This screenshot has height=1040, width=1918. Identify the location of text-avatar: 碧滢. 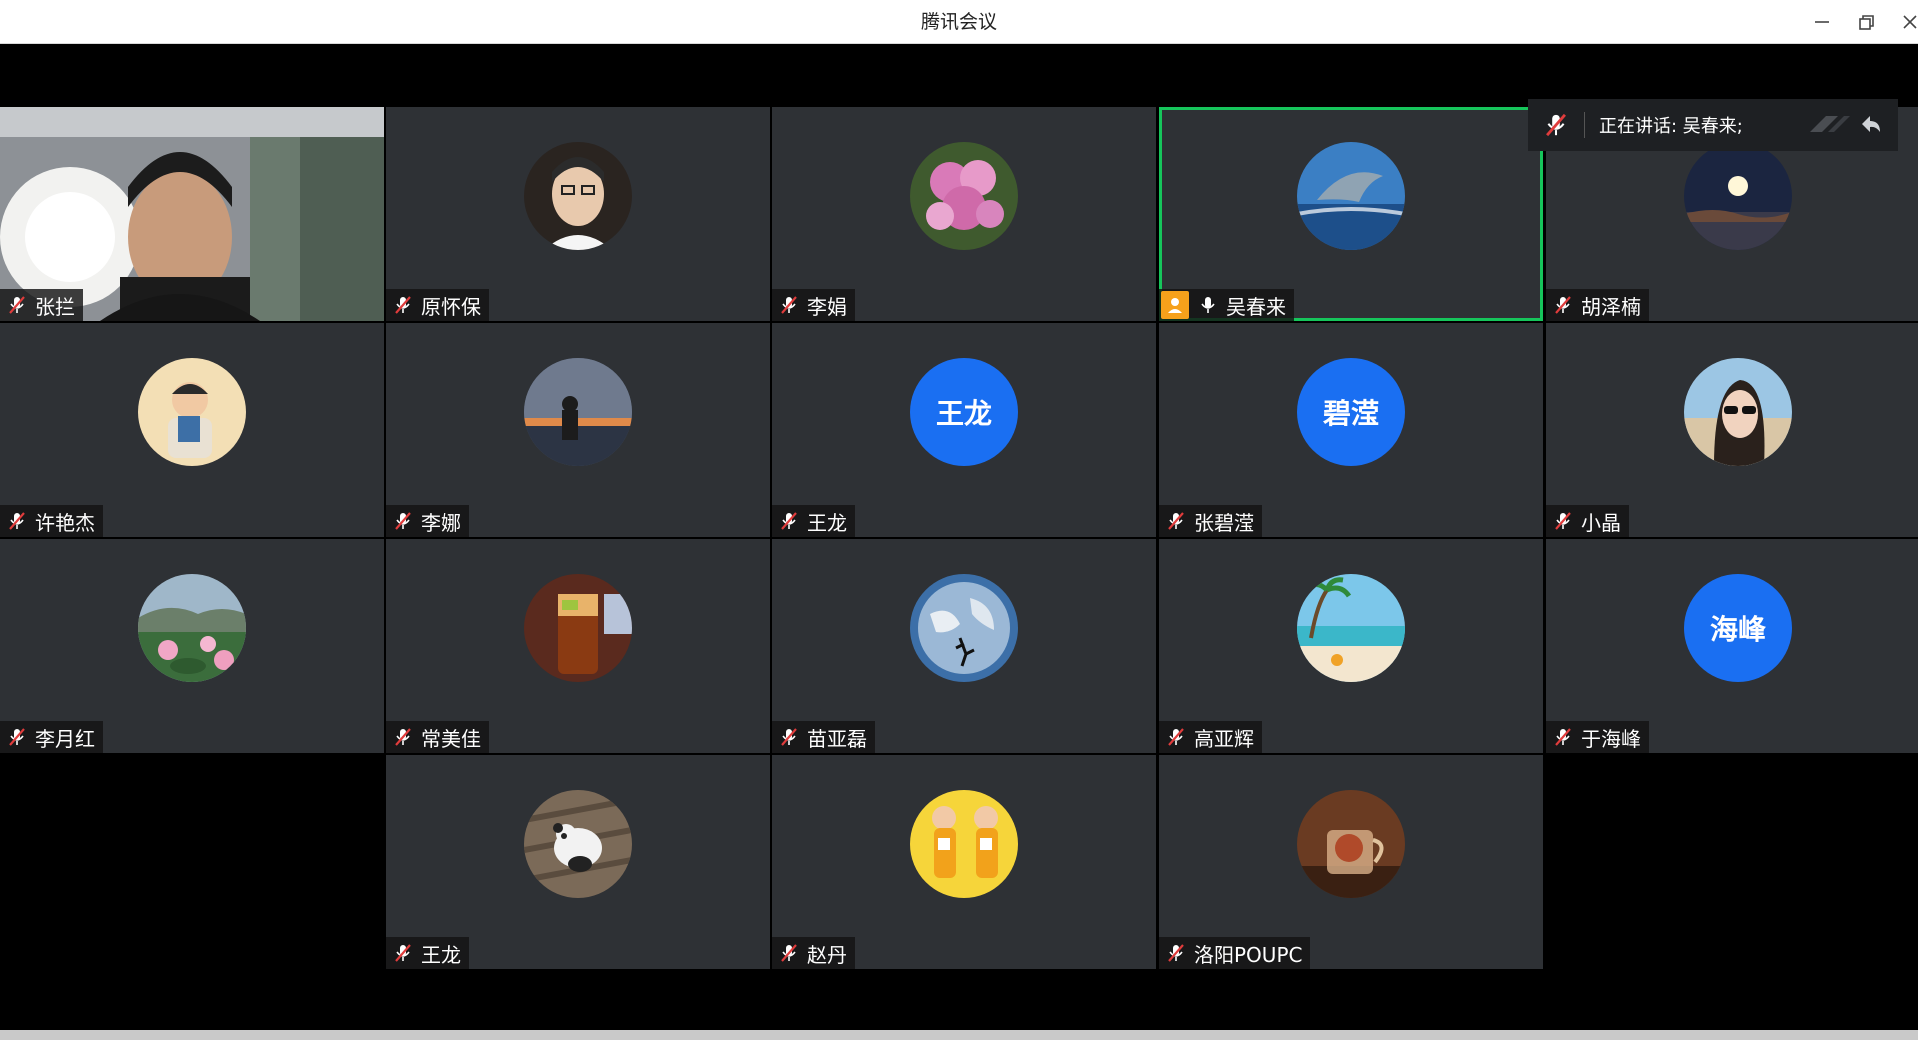
(1351, 412).